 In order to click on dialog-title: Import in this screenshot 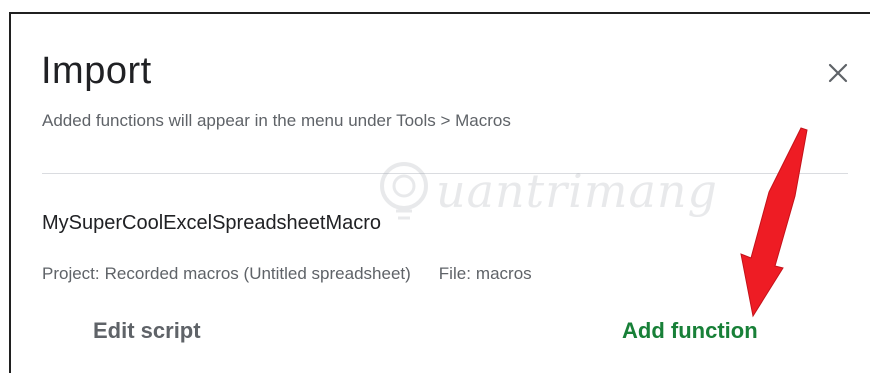, I will do `click(96, 71)`.